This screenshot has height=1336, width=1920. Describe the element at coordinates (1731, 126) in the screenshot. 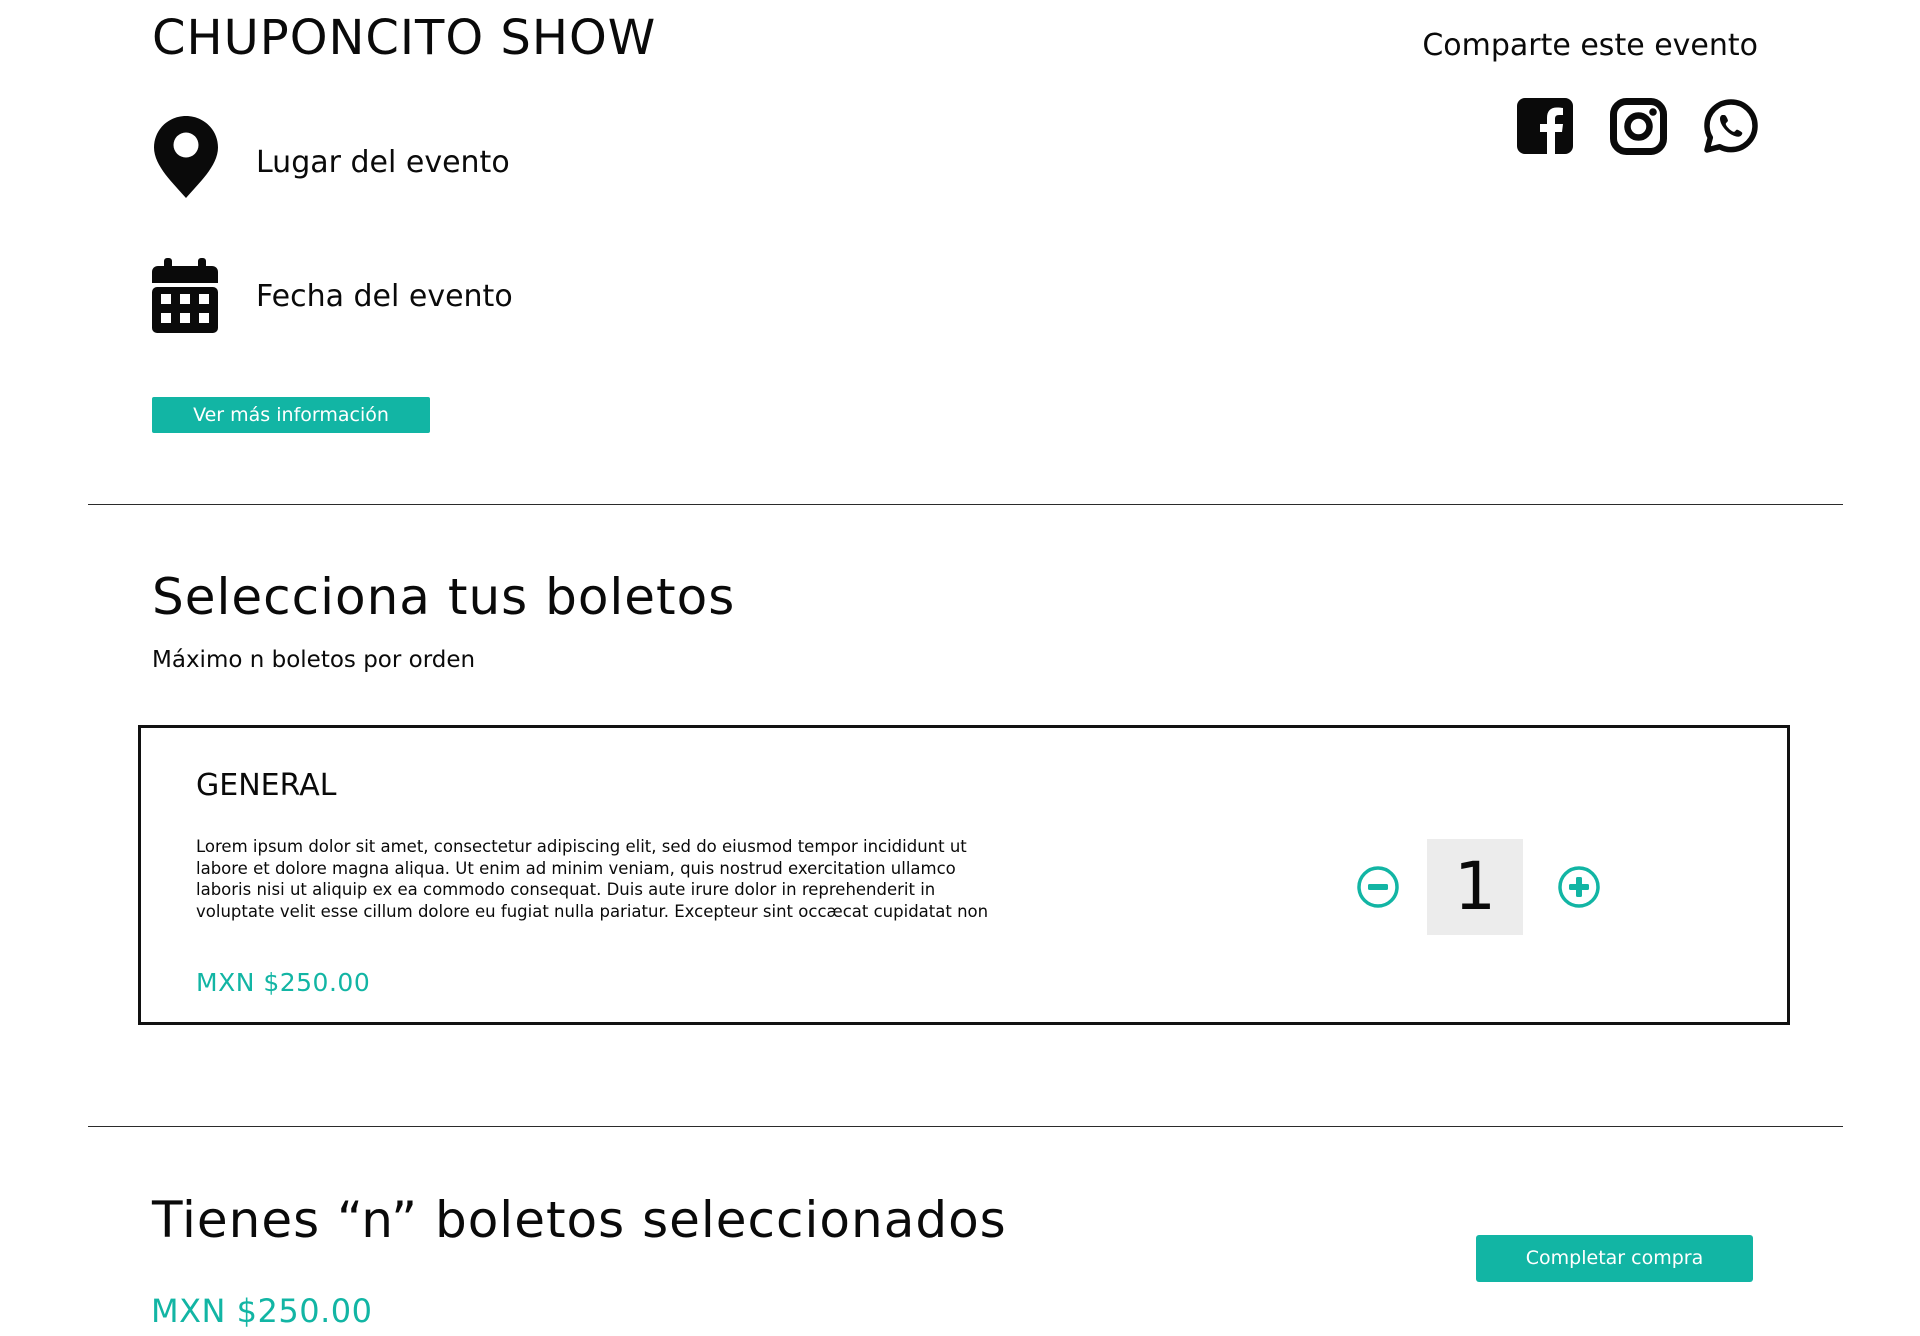

I see `whatsapp-icon` at that location.